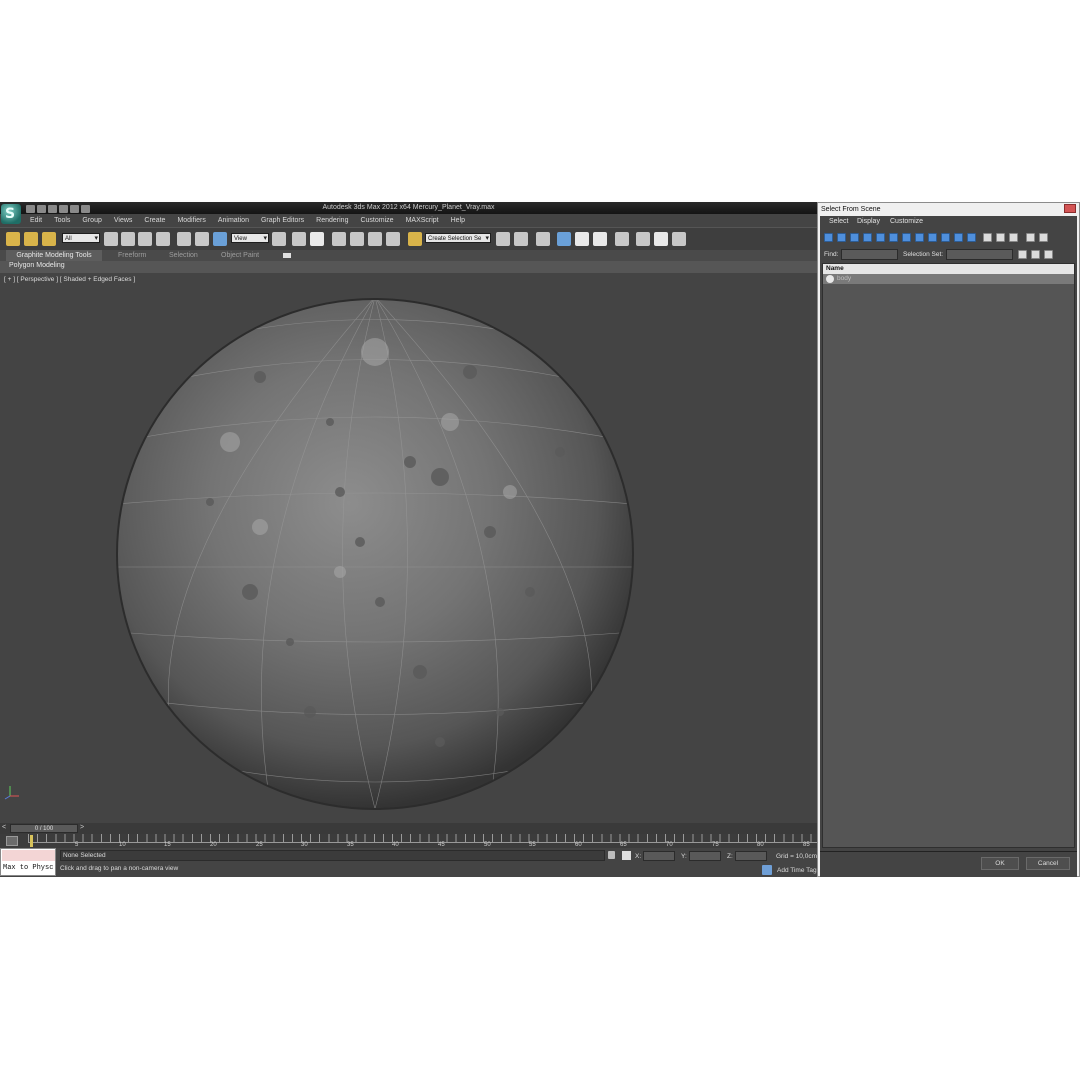  I want to click on graphite-toggle-icon, so click(564, 239).